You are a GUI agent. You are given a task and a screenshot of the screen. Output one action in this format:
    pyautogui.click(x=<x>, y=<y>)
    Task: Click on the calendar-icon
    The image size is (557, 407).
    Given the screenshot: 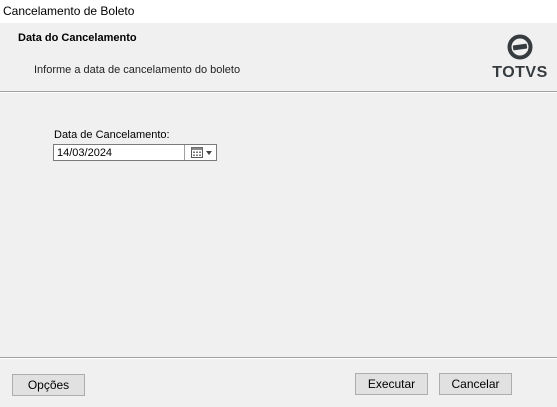 What is the action you would take?
    pyautogui.click(x=197, y=152)
    